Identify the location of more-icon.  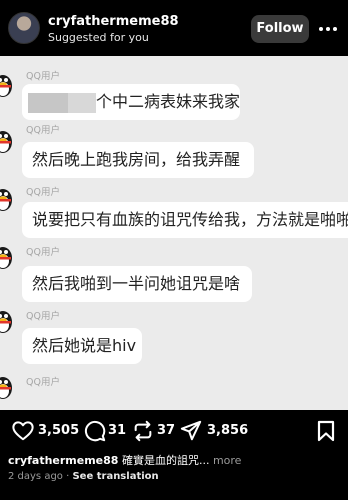
(328, 29).